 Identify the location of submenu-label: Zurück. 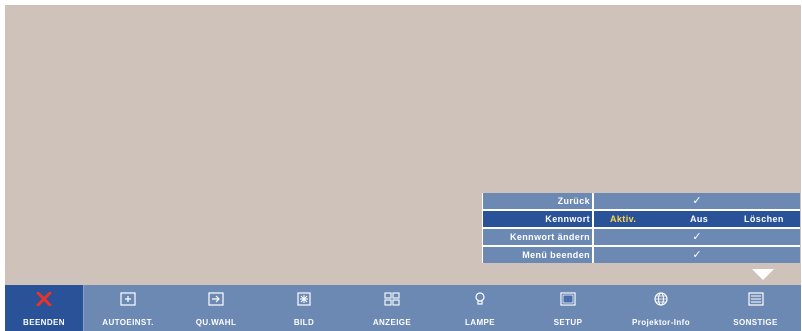
(537, 201).